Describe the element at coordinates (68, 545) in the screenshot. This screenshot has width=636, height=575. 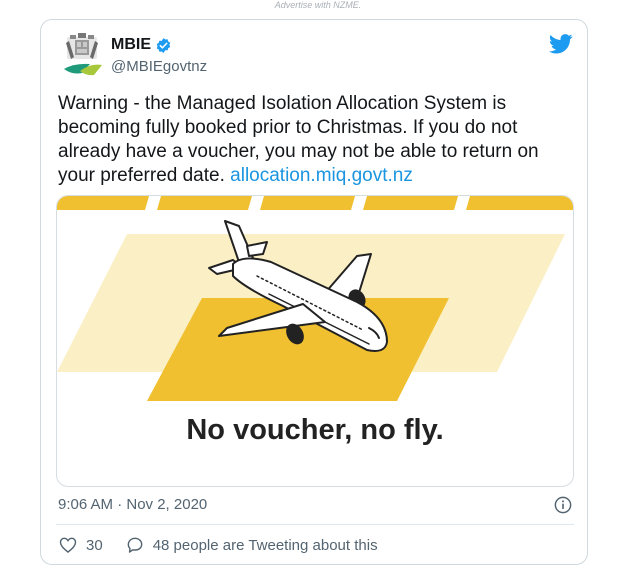
I see `heart-icon` at that location.